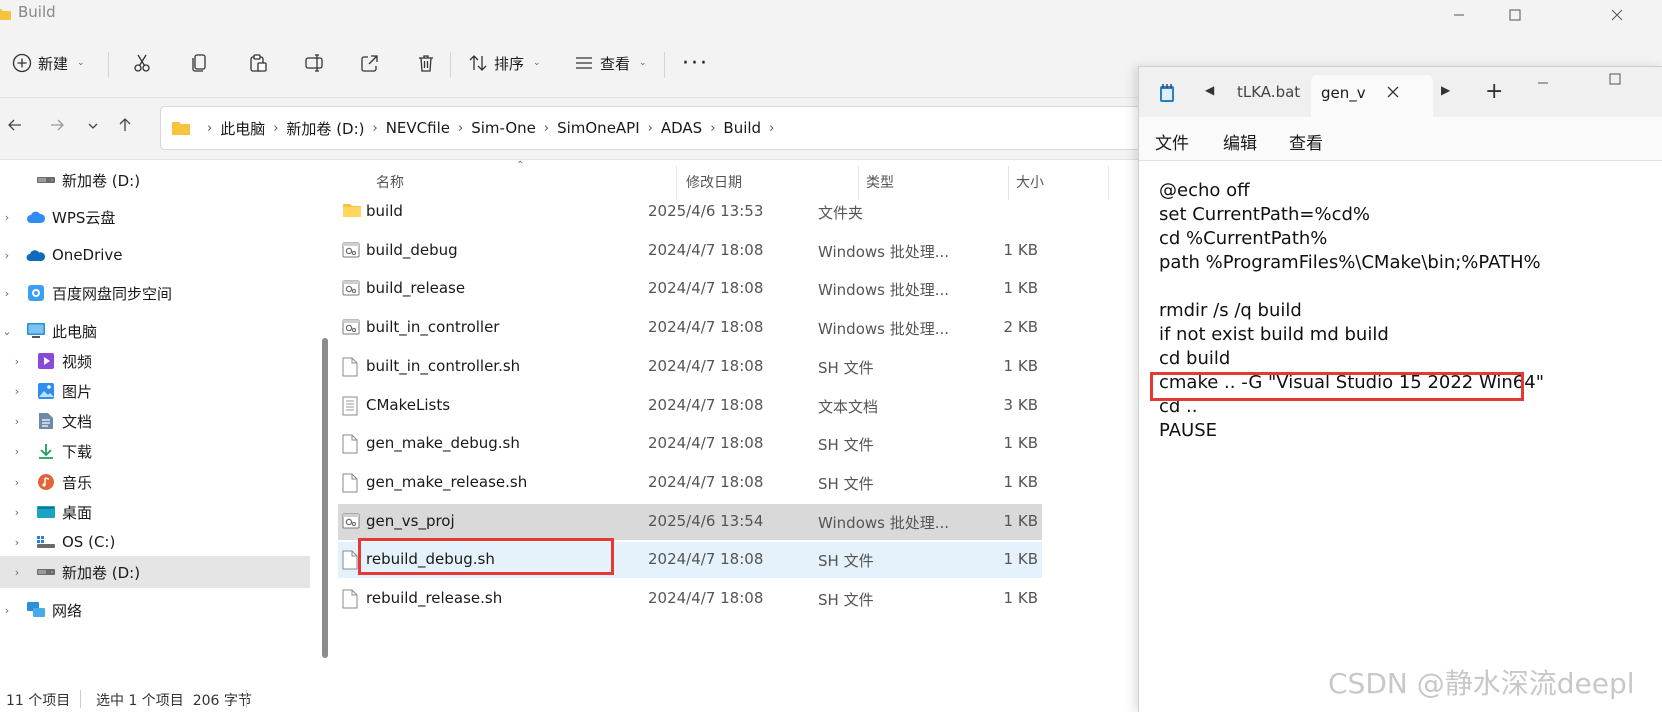 The width and height of the screenshot is (1662, 712). What do you see at coordinates (112, 293) in the screenshot?
I see `sidebar-item-label: 百度网盘同步空间` at bounding box center [112, 293].